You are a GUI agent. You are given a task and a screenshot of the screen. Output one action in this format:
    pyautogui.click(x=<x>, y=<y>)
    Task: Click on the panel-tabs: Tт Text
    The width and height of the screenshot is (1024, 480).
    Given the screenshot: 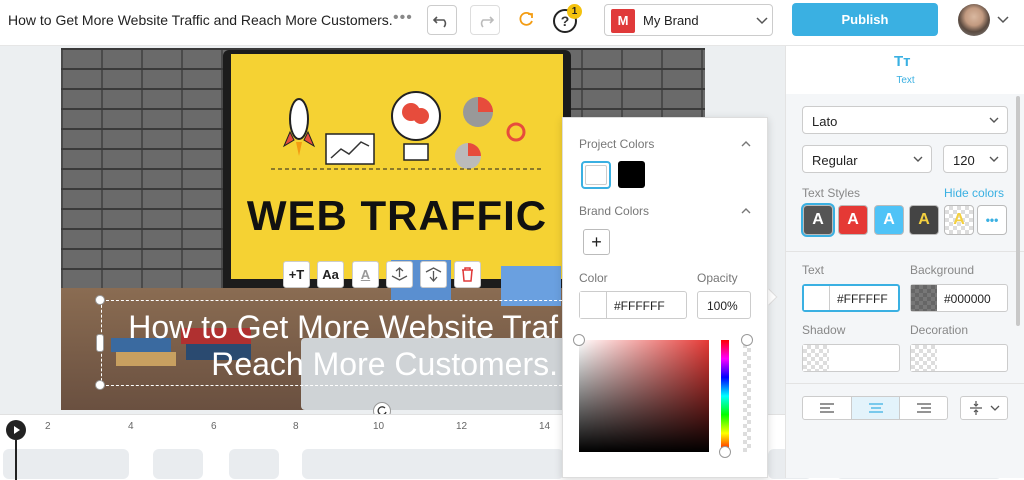 What is the action you would take?
    pyautogui.click(x=905, y=70)
    